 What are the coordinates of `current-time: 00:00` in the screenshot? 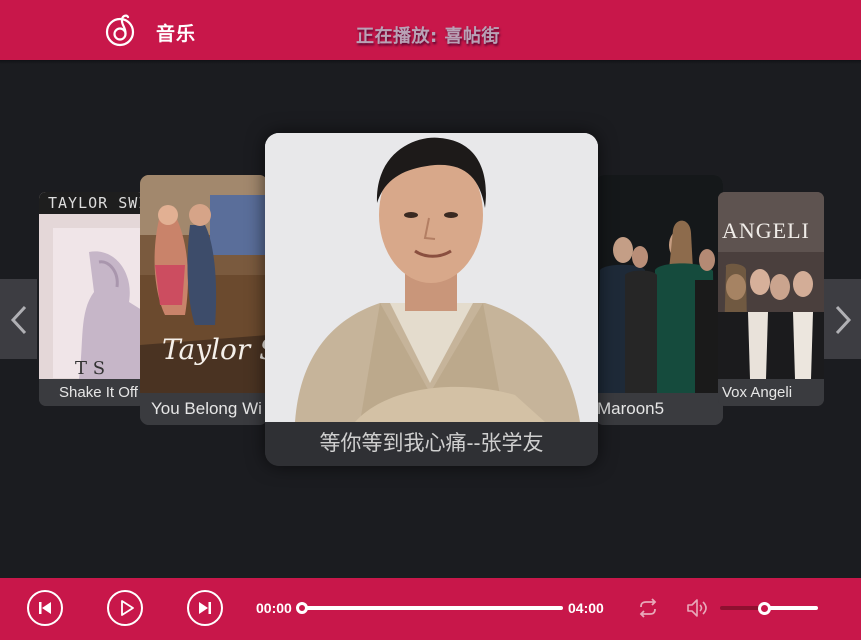 It's located at (274, 608).